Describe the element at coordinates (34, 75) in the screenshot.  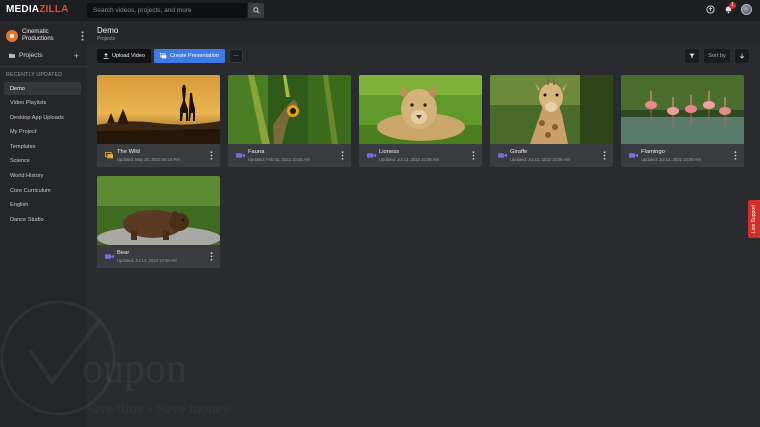
I see `recent-header: RECENTLY UPDATED` at that location.